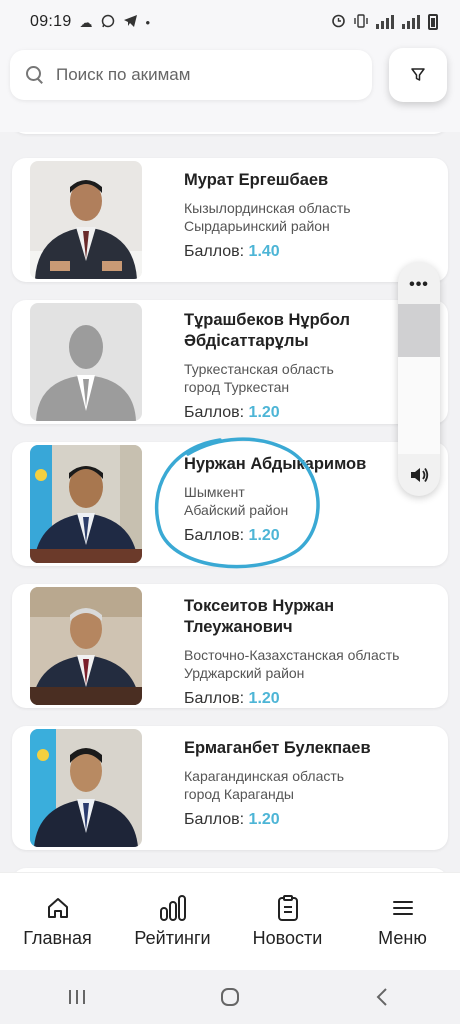 The height and width of the screenshot is (1024, 460). What do you see at coordinates (230, 133) in the screenshot?
I see `list-item-partial` at bounding box center [230, 133].